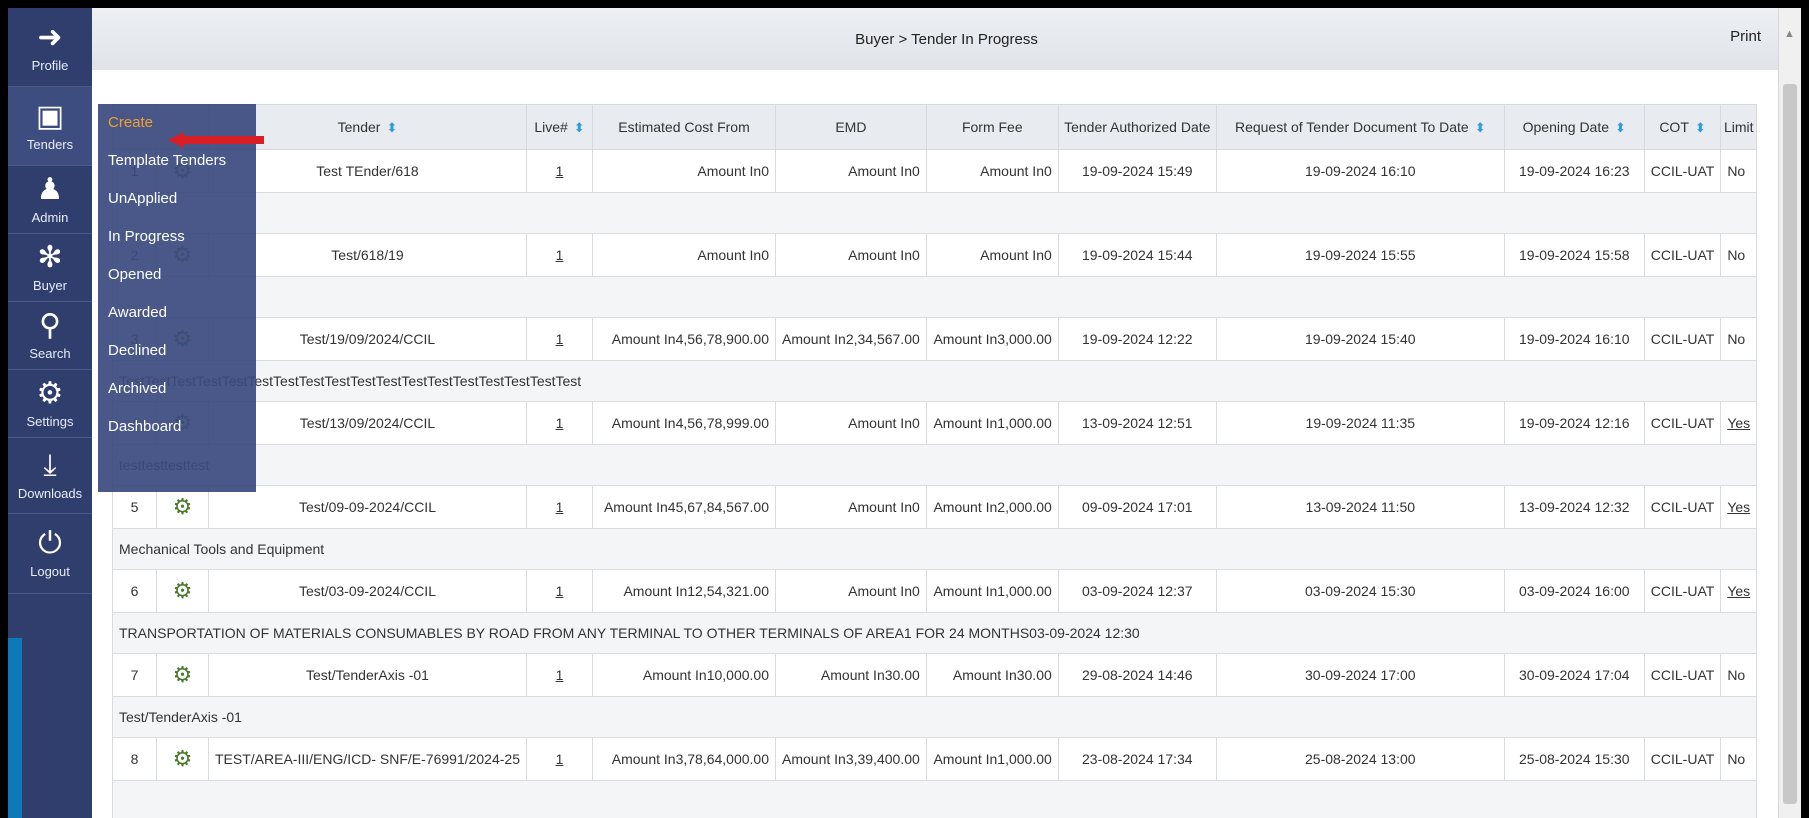 The image size is (1809, 818). What do you see at coordinates (1574, 423) in the screenshot?
I see `opening-date-cell: 19-09-2024 12:16` at bounding box center [1574, 423].